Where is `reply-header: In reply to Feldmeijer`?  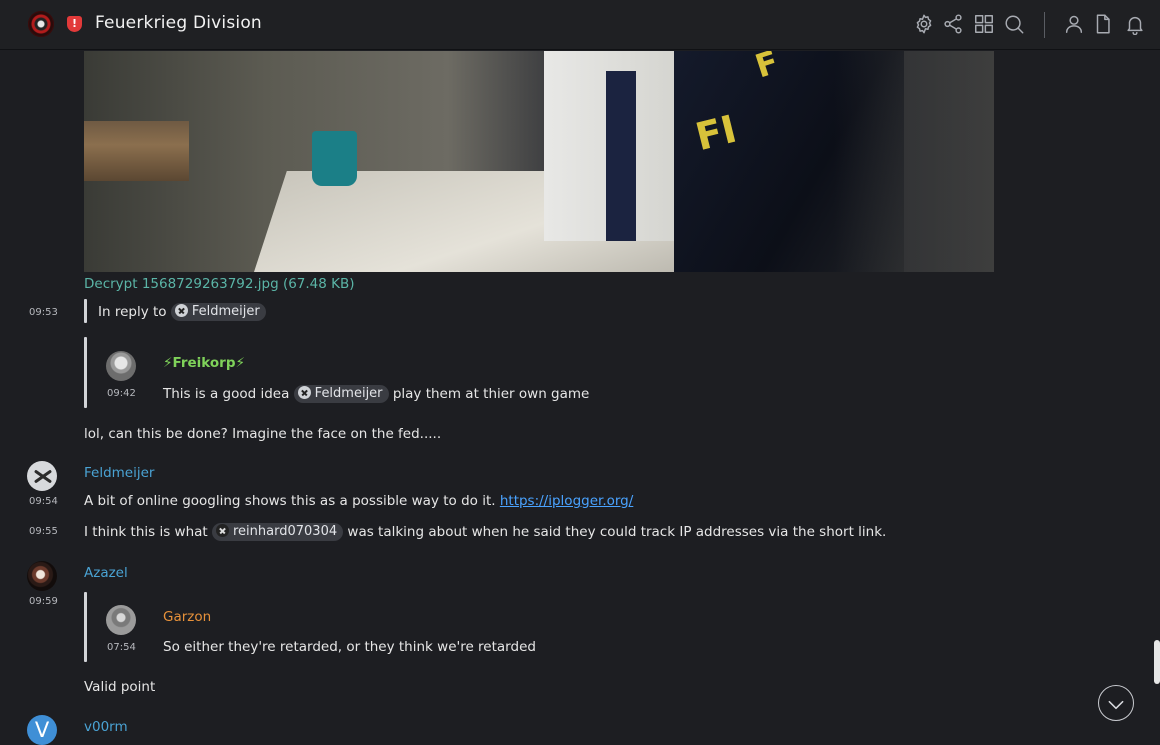
reply-header: In reply to Feldmeijer is located at coordinates (182, 312).